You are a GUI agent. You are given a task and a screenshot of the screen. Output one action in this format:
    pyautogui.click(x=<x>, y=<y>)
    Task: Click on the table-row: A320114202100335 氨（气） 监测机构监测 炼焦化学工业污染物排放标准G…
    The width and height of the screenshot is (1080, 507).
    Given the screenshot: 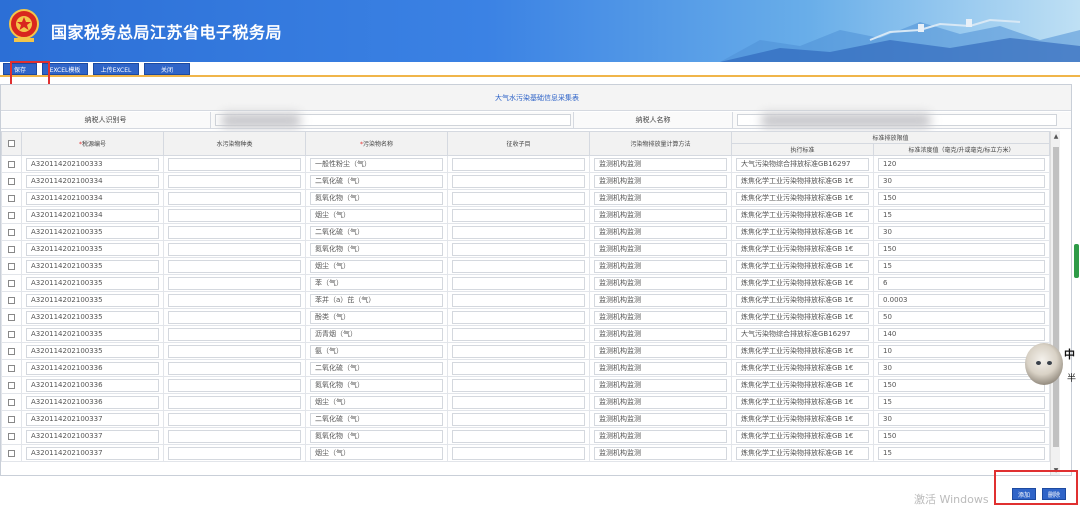 What is the action you would take?
    pyautogui.click(x=526, y=351)
    